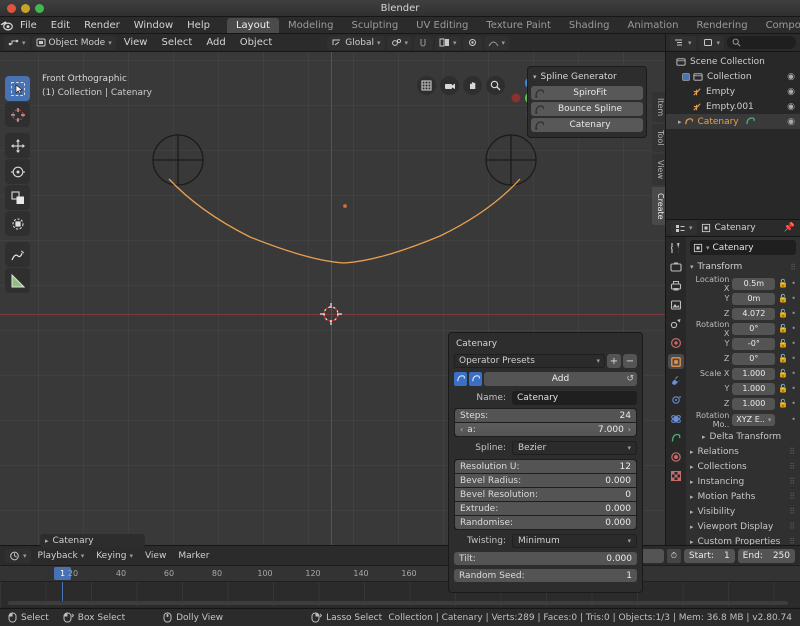  Describe the element at coordinates (658, 138) in the screenshot. I see `sidebar-tab-tool: Tool` at that location.